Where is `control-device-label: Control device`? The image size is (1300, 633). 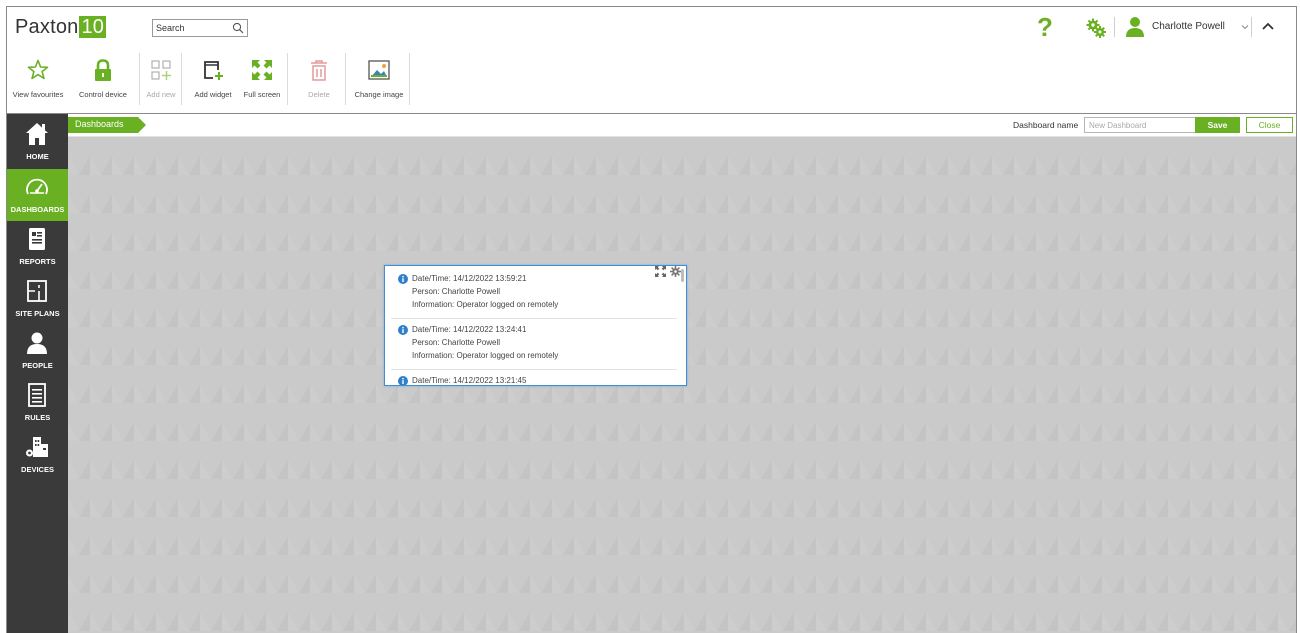
control-device-label: Control device is located at coordinates (103, 94).